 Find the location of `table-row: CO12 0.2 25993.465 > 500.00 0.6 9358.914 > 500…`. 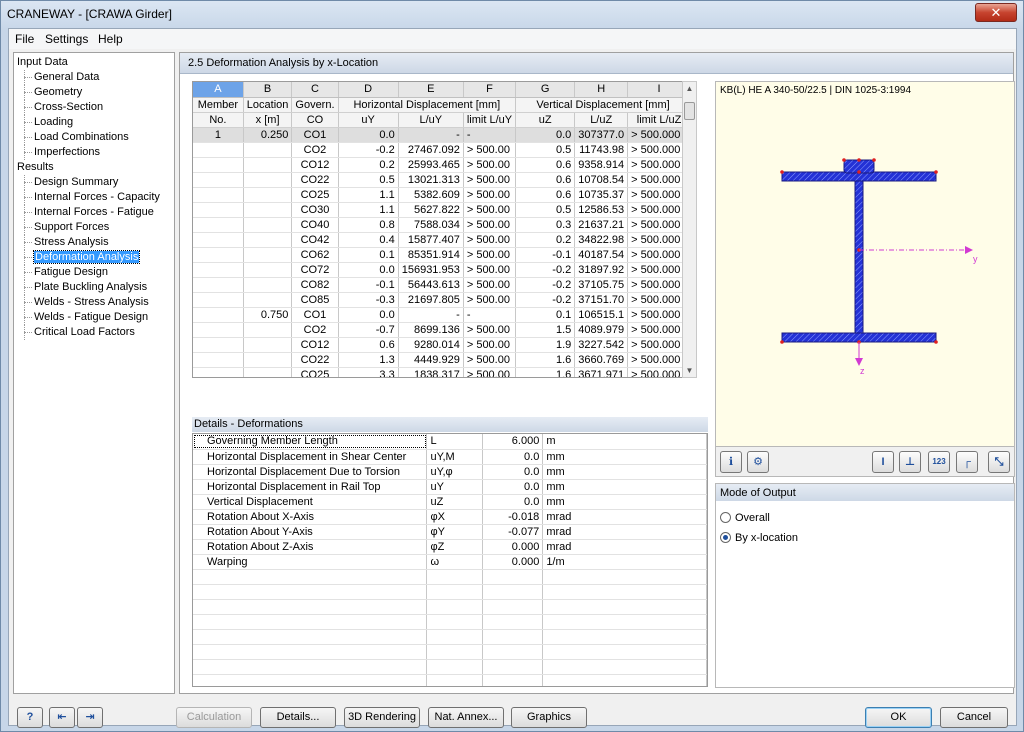

table-row: CO12 0.2 25993.465 > 500.00 0.6 9358.914 > 500… is located at coordinates (442, 165).